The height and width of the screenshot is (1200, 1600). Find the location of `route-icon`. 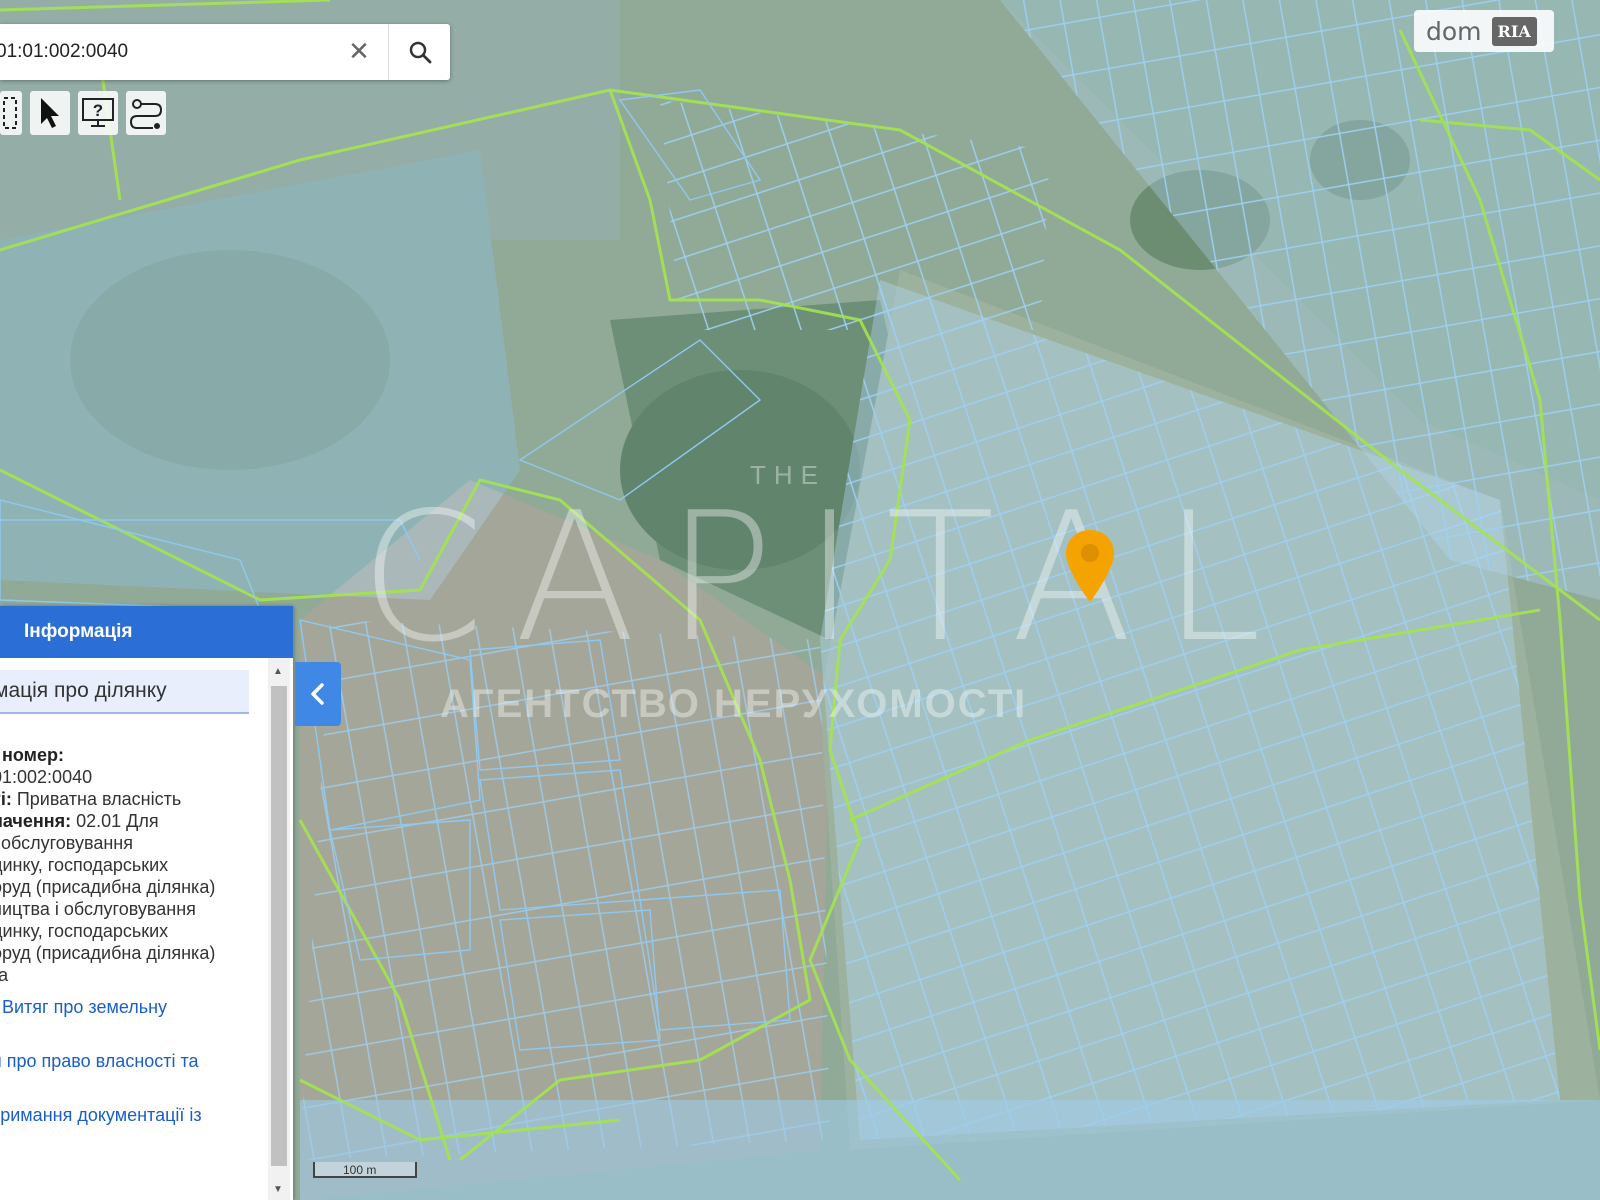

route-icon is located at coordinates (146, 114).